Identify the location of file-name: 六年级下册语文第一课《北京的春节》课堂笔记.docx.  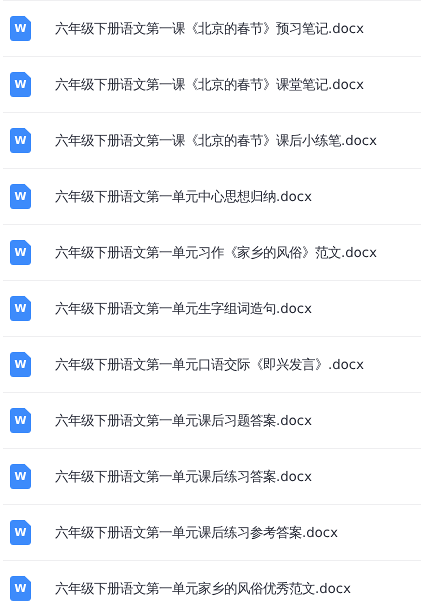
(209, 85).